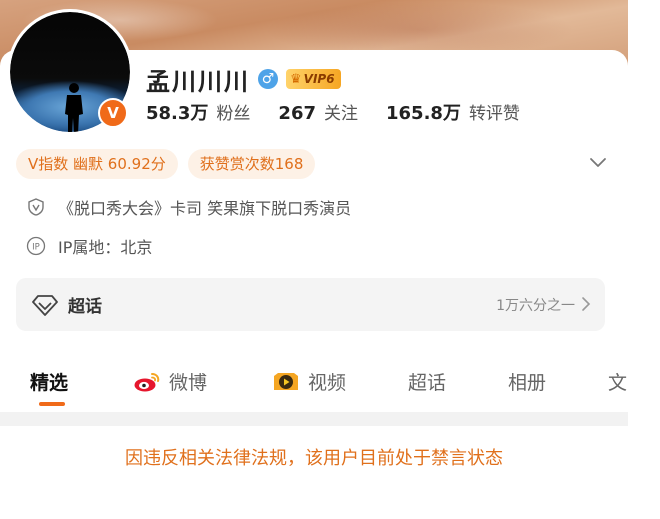  Describe the element at coordinates (198, 81) in the screenshot. I see `user-name: 孟川川川` at that location.